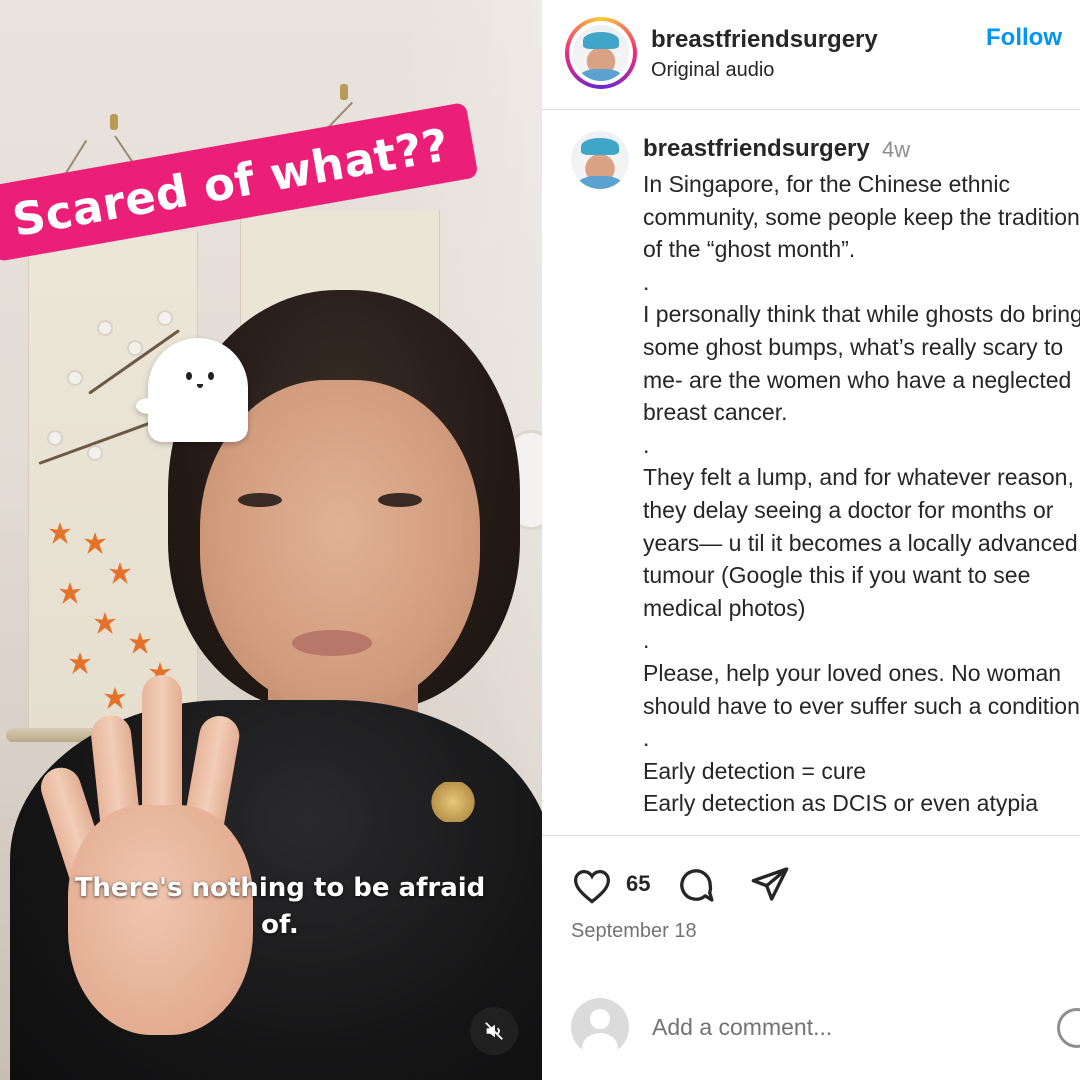 Image resolution: width=1080 pixels, height=1080 pixels. What do you see at coordinates (712, 70) in the screenshot?
I see `audio-label: Original audio` at bounding box center [712, 70].